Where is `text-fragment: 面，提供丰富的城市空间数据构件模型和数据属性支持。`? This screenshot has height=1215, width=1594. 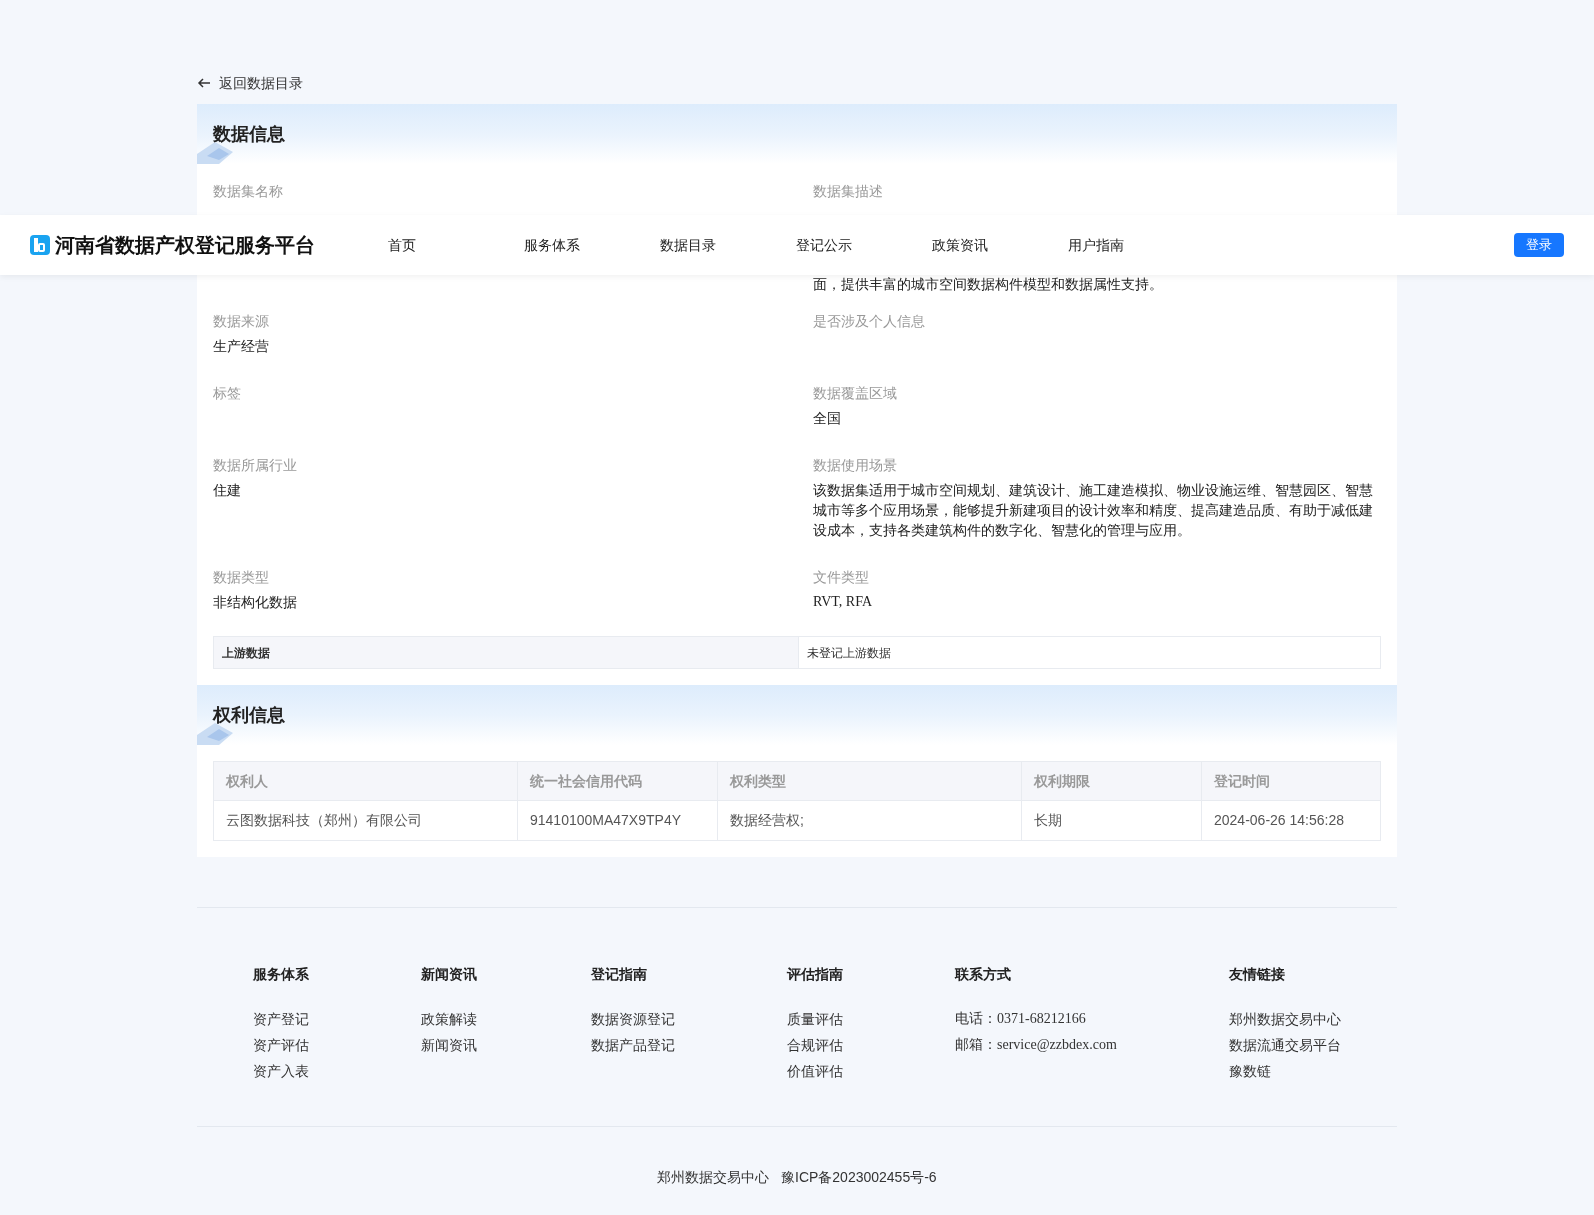 text-fragment: 面，提供丰富的城市空间数据构件模型和数据属性支持。 is located at coordinates (988, 284).